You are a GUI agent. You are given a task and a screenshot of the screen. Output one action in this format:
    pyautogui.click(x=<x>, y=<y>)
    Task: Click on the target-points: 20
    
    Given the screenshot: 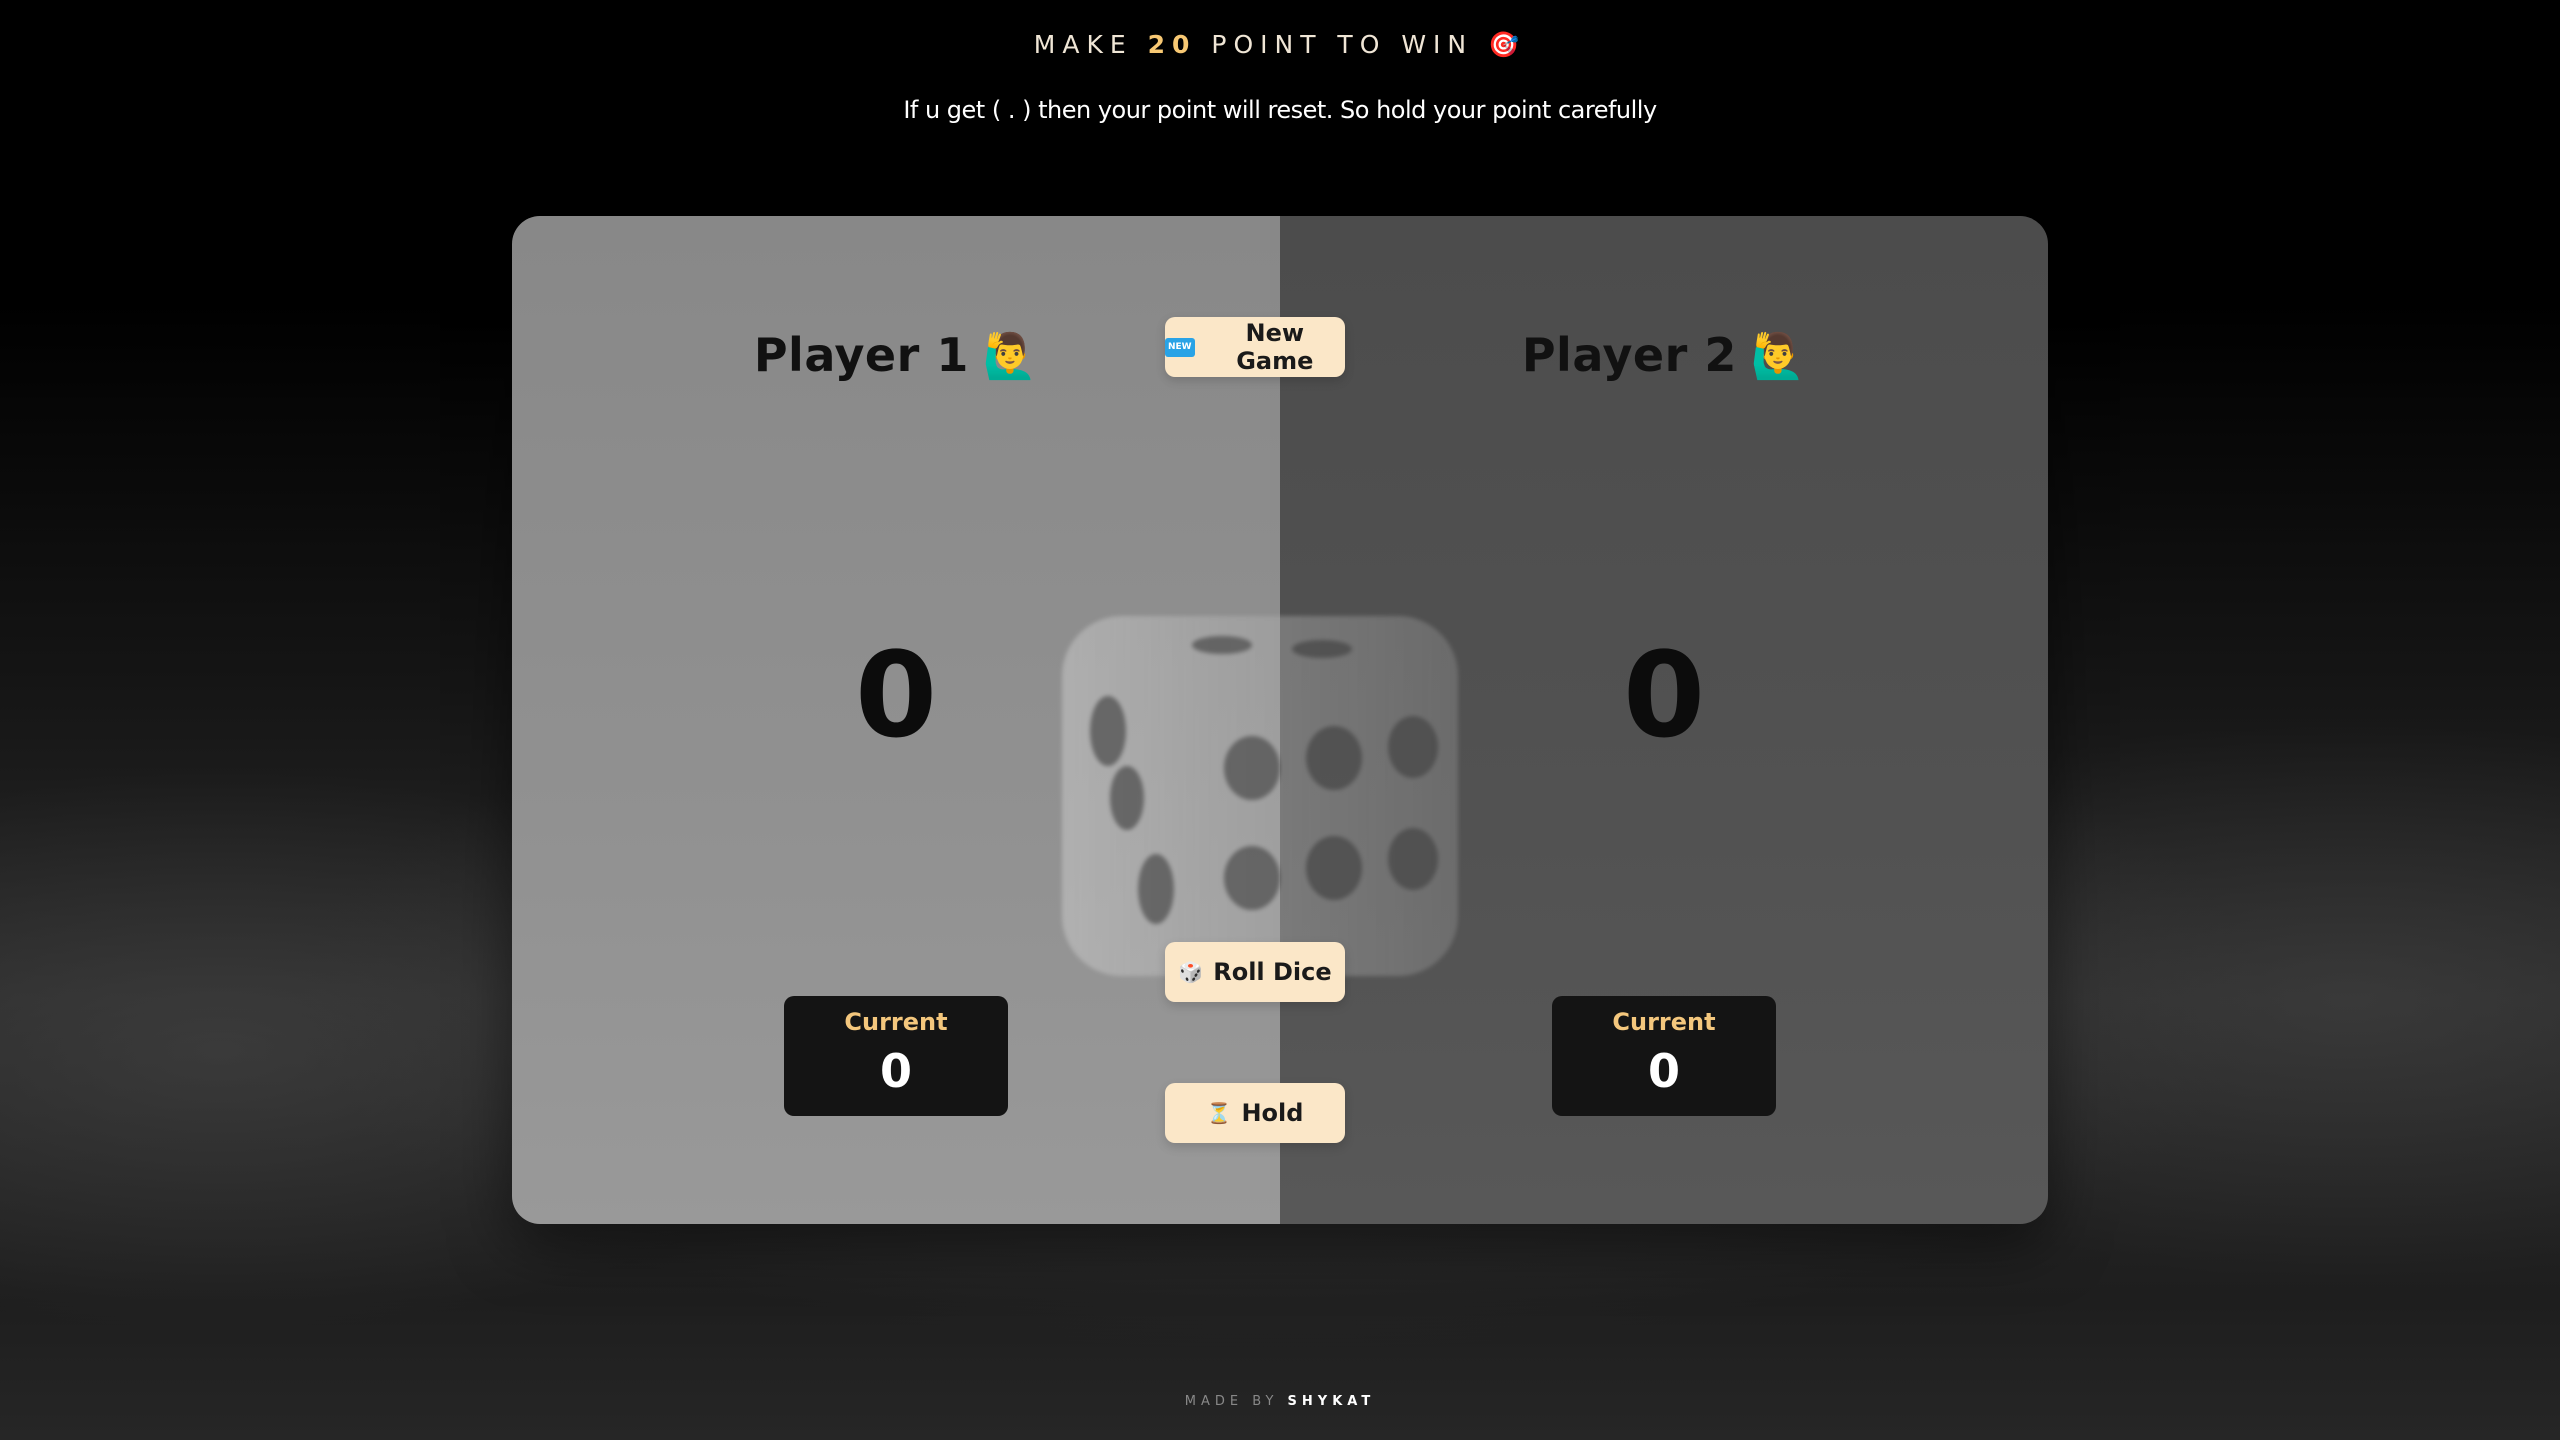 What is the action you would take?
    pyautogui.click(x=1172, y=44)
    